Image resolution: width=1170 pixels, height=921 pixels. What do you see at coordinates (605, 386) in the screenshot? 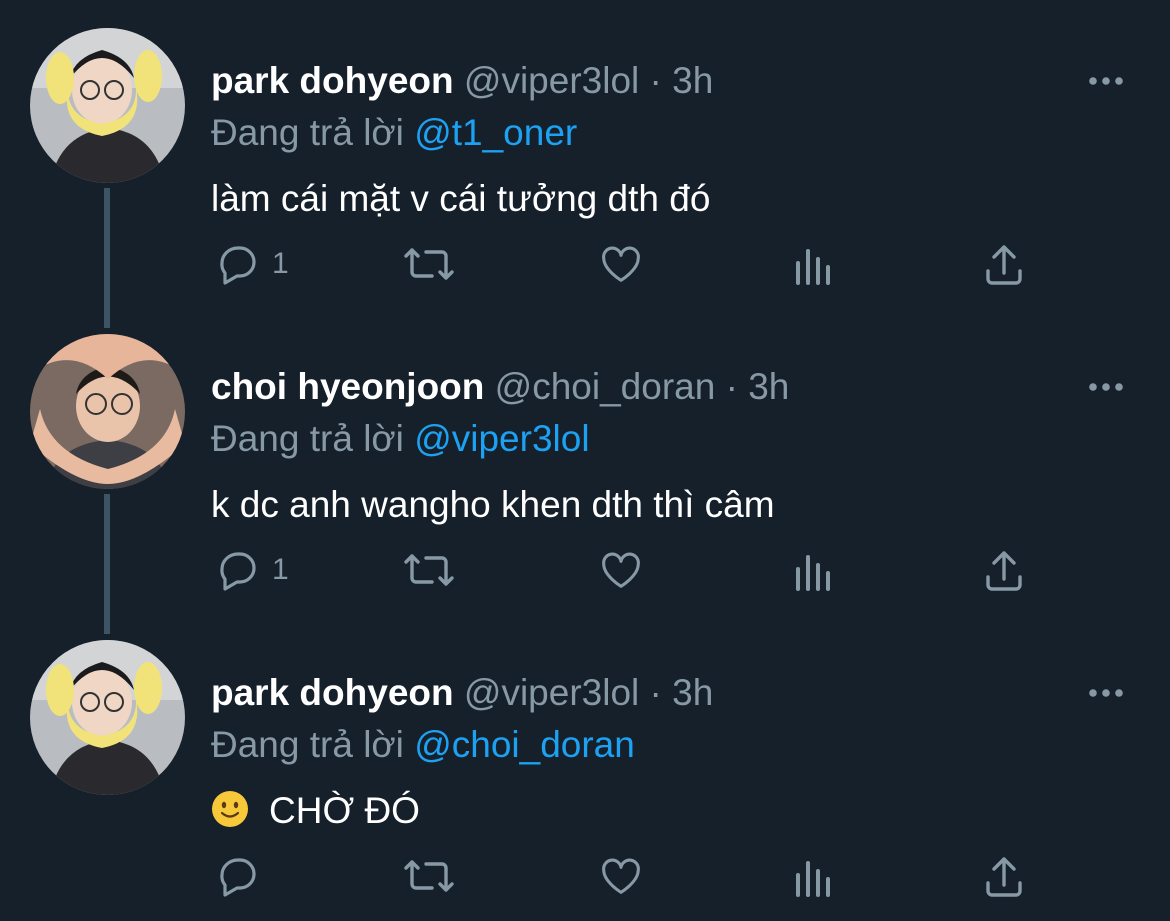
I see `user-handle: @choi_doran` at bounding box center [605, 386].